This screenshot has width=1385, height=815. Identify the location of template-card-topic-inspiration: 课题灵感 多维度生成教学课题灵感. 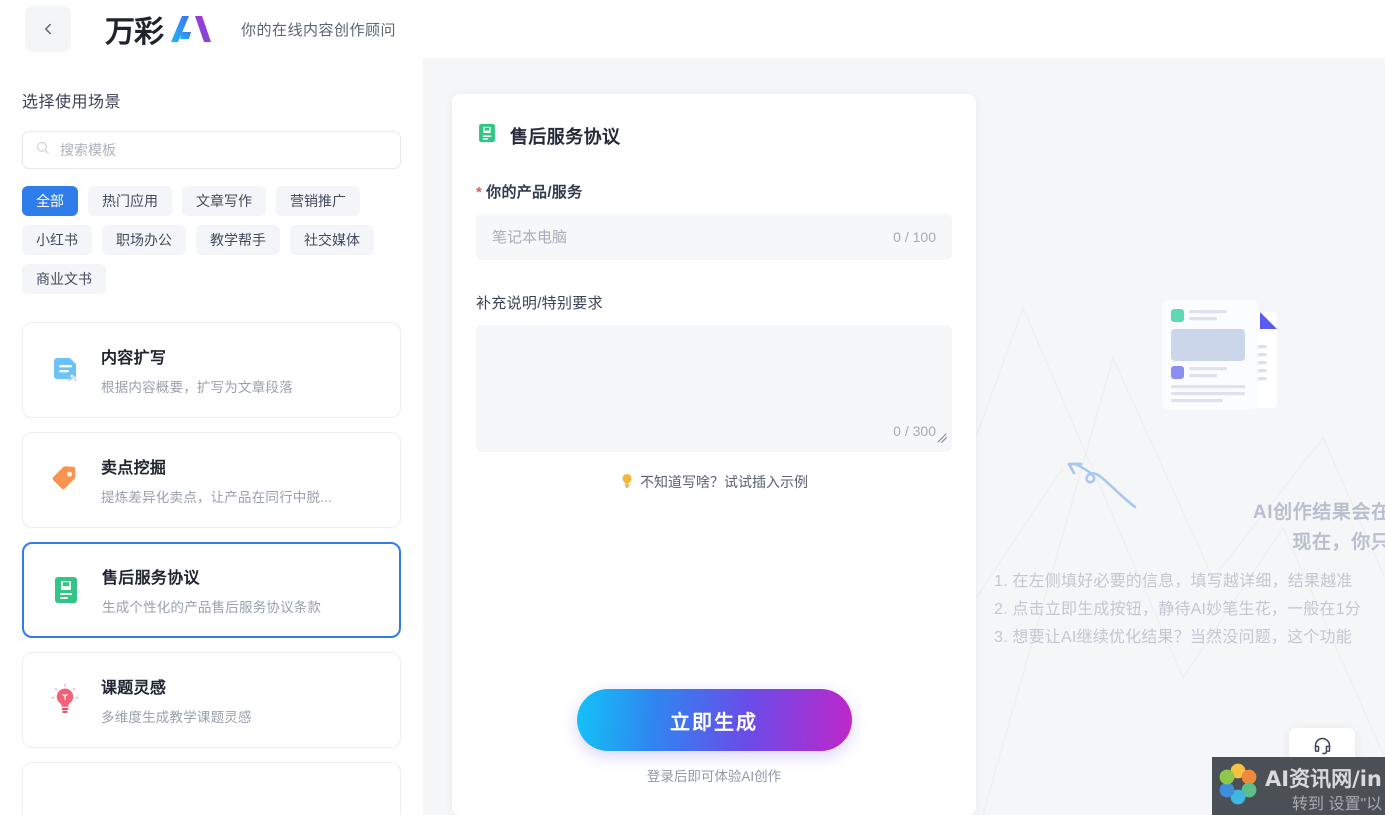
(211, 700).